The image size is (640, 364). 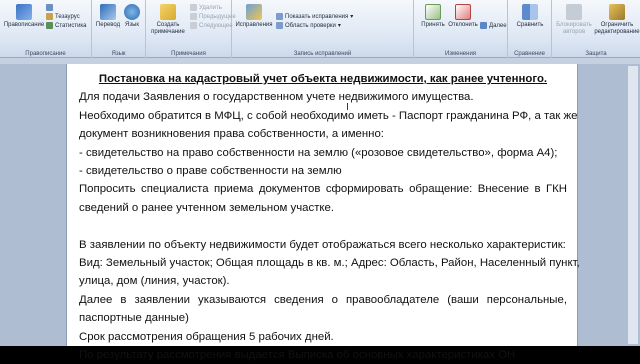 I want to click on next-comment-icon, so click(x=193, y=25).